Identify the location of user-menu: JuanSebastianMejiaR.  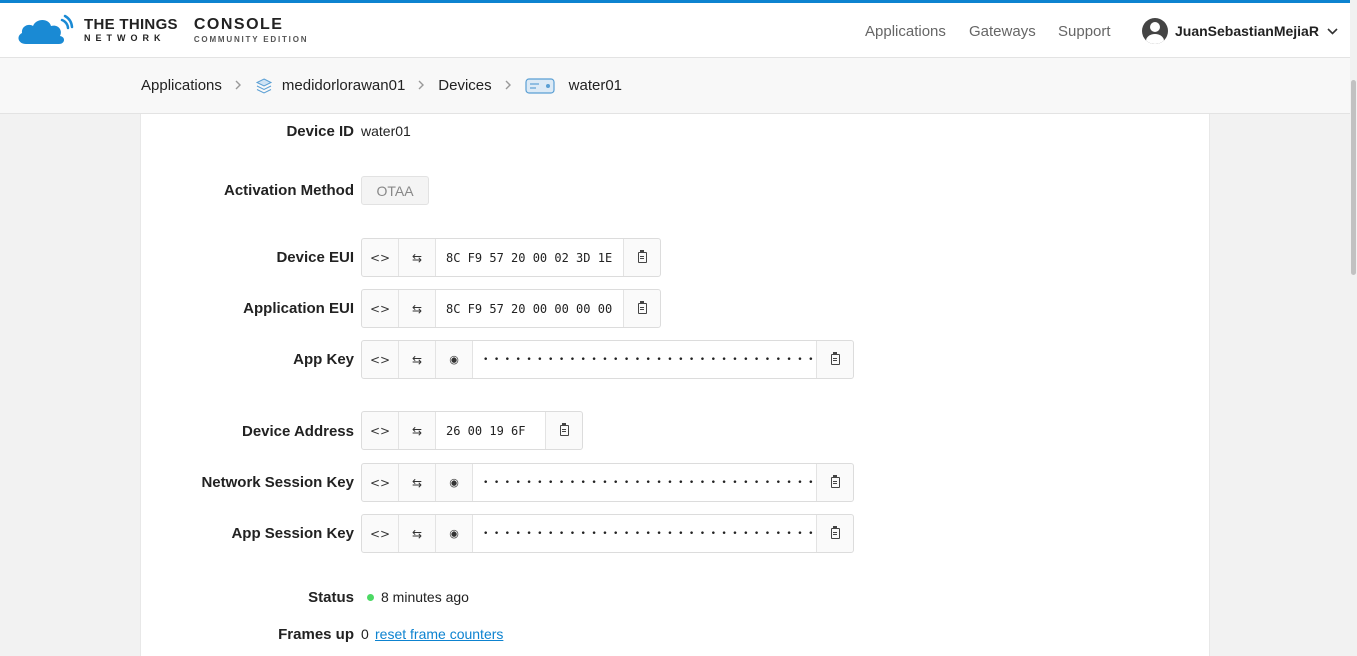
(1240, 31).